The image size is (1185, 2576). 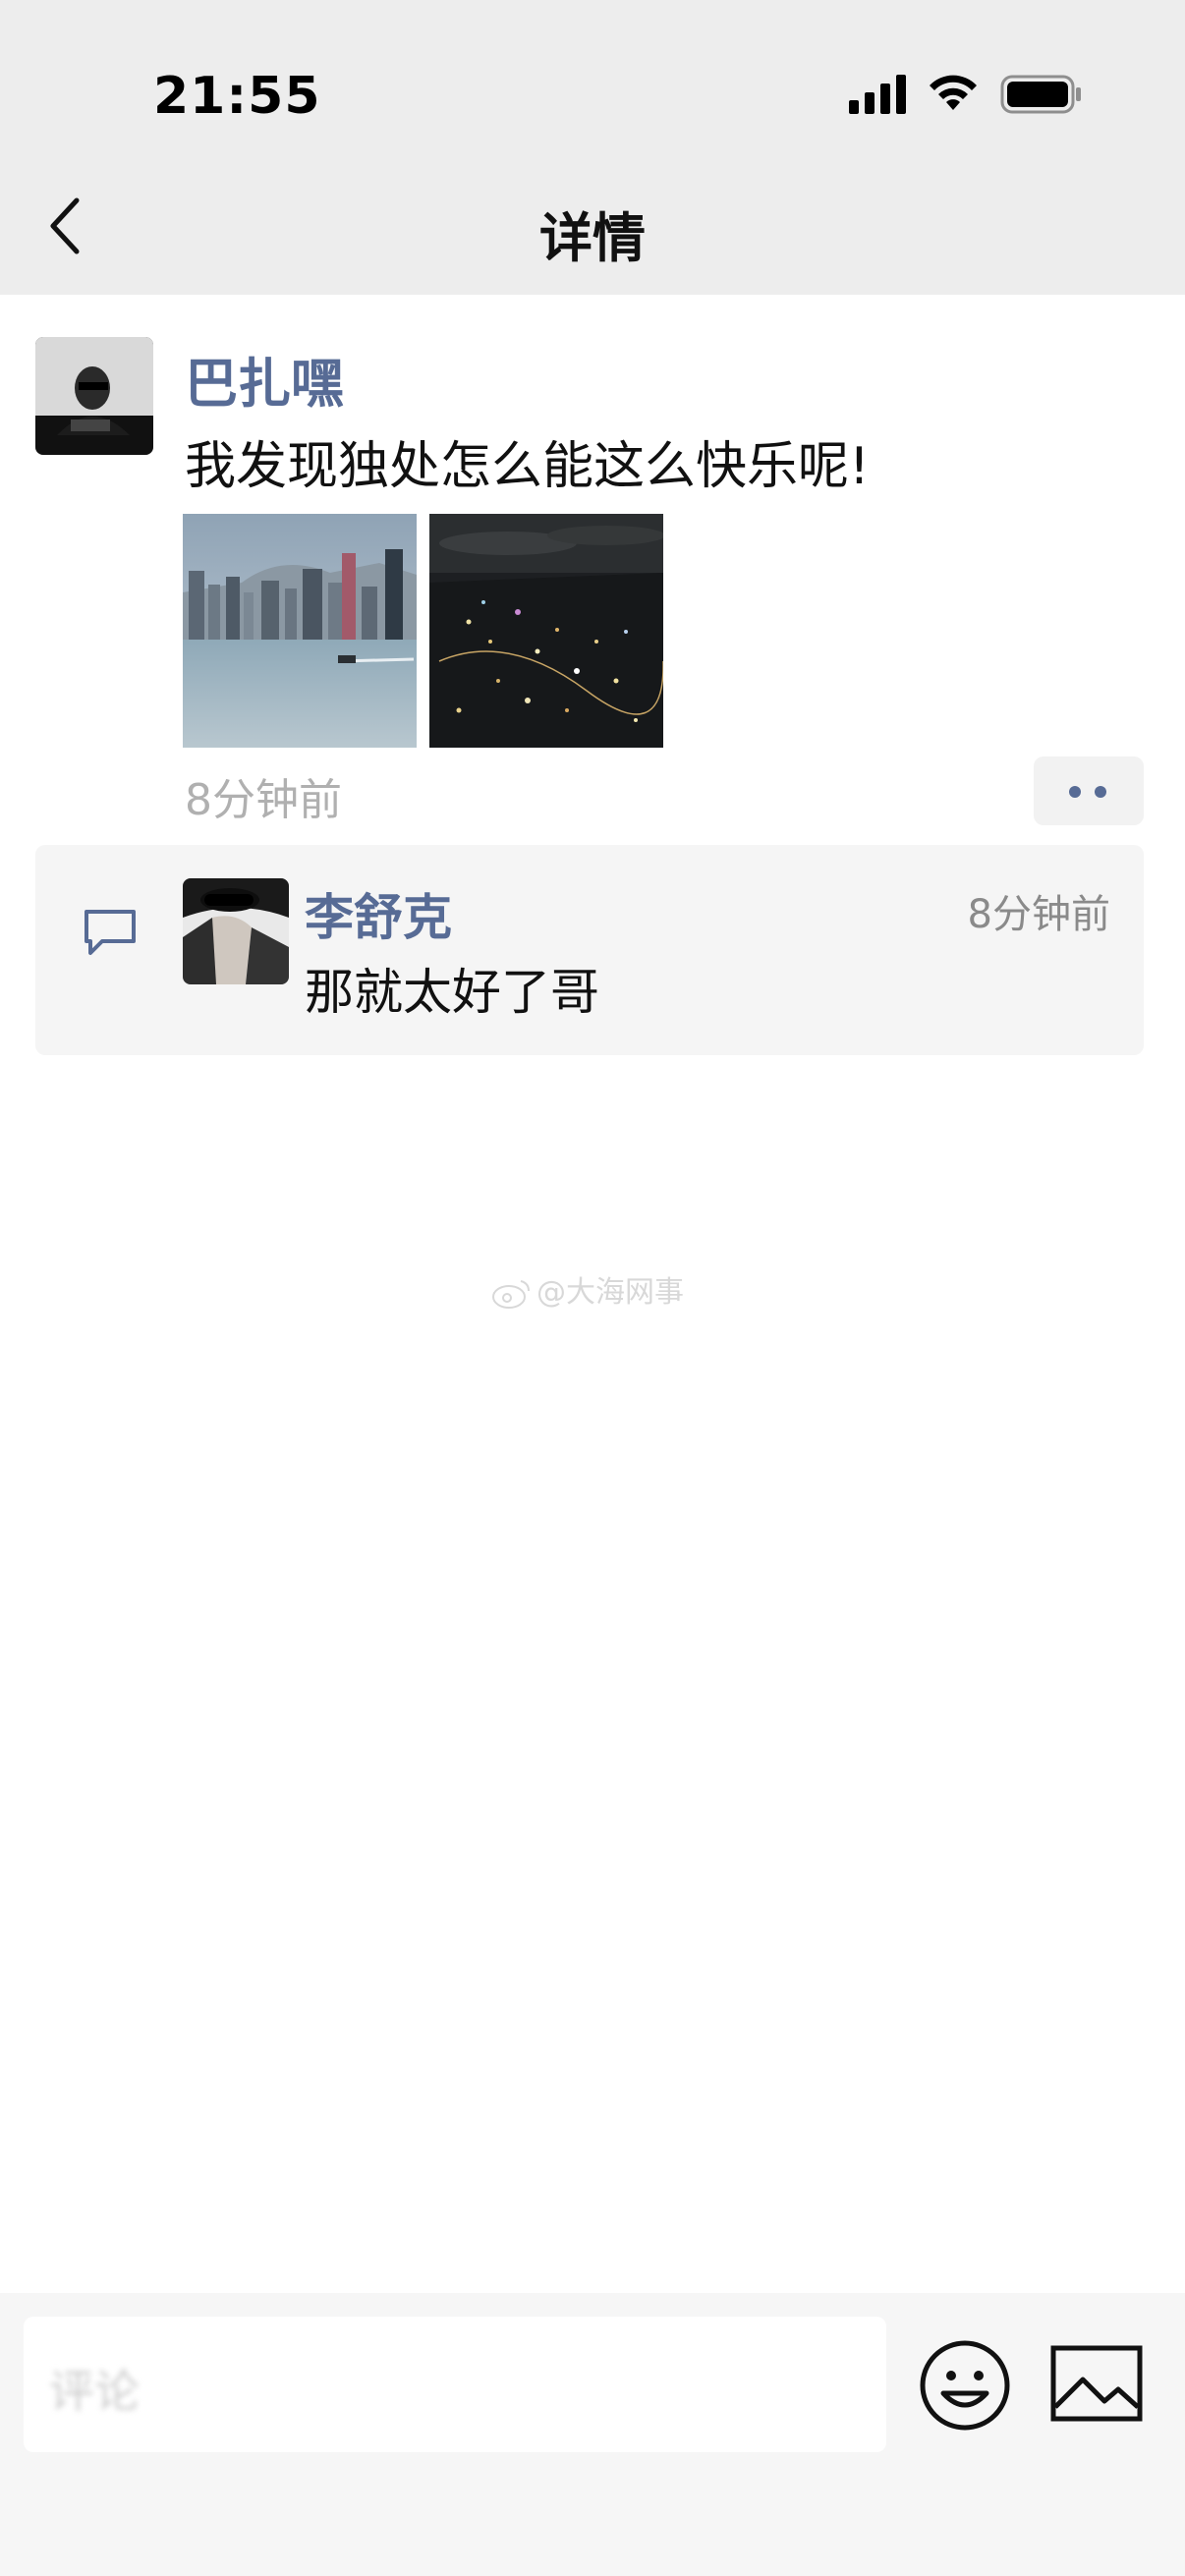 What do you see at coordinates (111, 932) in the screenshot?
I see `comment-icon` at bounding box center [111, 932].